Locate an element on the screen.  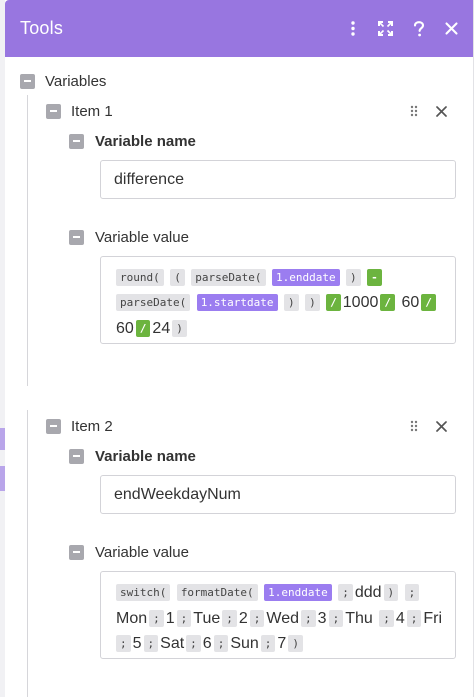
panel-title: Tools is located at coordinates (42, 28).